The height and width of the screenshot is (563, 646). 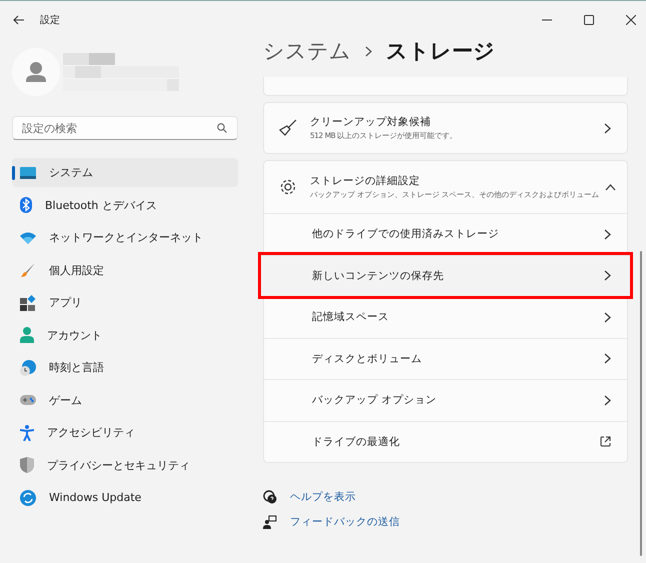 I want to click on shield-icon, so click(x=27, y=465).